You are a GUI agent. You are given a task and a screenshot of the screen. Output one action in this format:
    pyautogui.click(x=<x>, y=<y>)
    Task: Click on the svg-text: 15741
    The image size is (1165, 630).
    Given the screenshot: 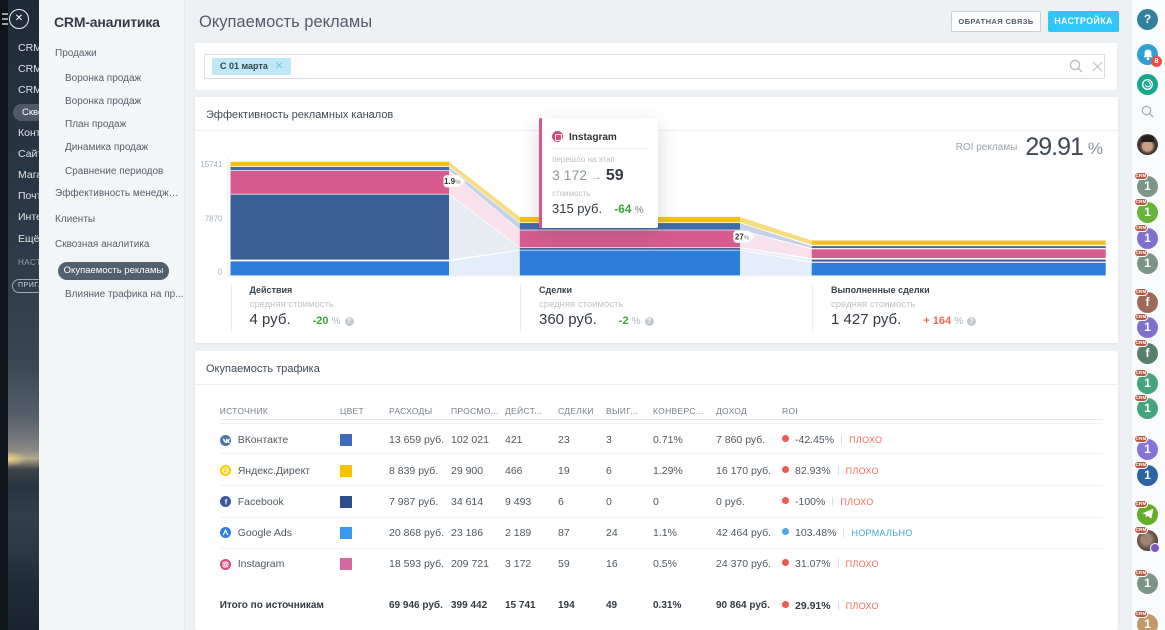 What is the action you would take?
    pyautogui.click(x=211, y=164)
    